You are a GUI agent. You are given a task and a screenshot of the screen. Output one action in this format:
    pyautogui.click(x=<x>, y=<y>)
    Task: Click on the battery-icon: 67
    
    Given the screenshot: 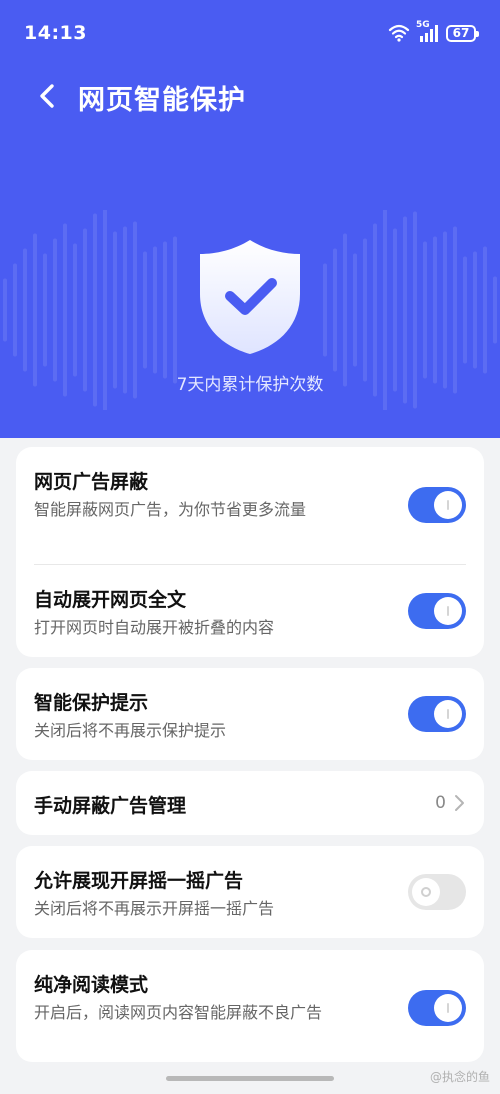 What is the action you would take?
    pyautogui.click(x=462, y=33)
    